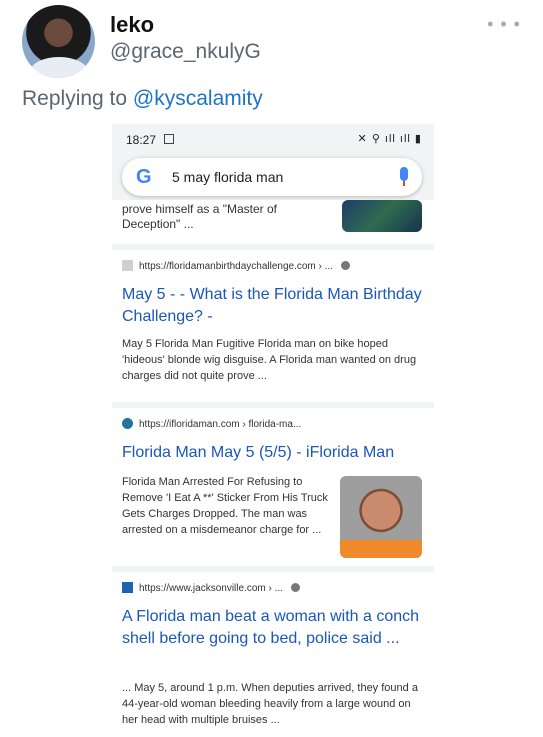  What do you see at coordinates (141, 140) in the screenshot?
I see `status-time: 18:27` at bounding box center [141, 140].